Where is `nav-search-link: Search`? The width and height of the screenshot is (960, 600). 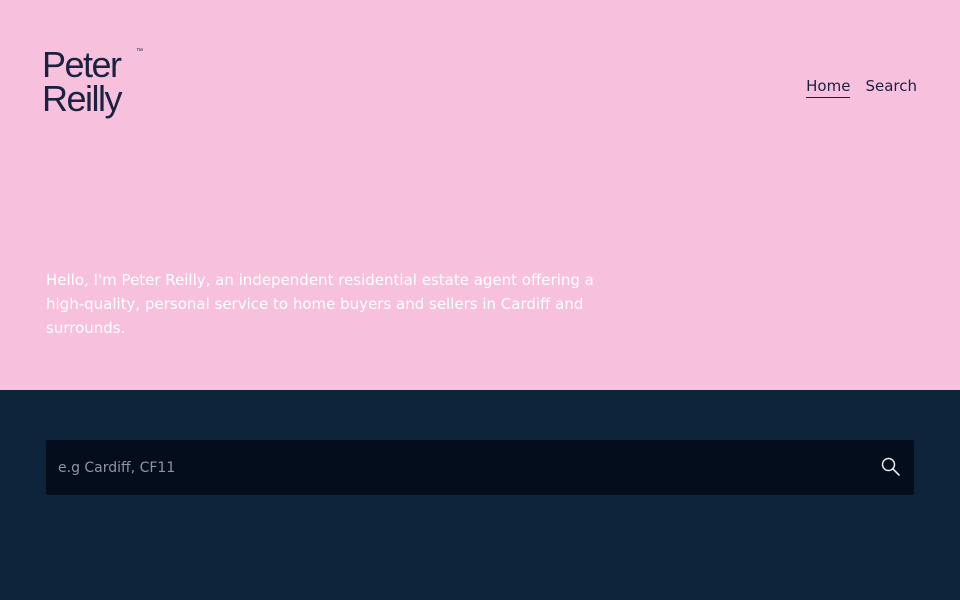
nav-search-link: Search is located at coordinates (891, 87).